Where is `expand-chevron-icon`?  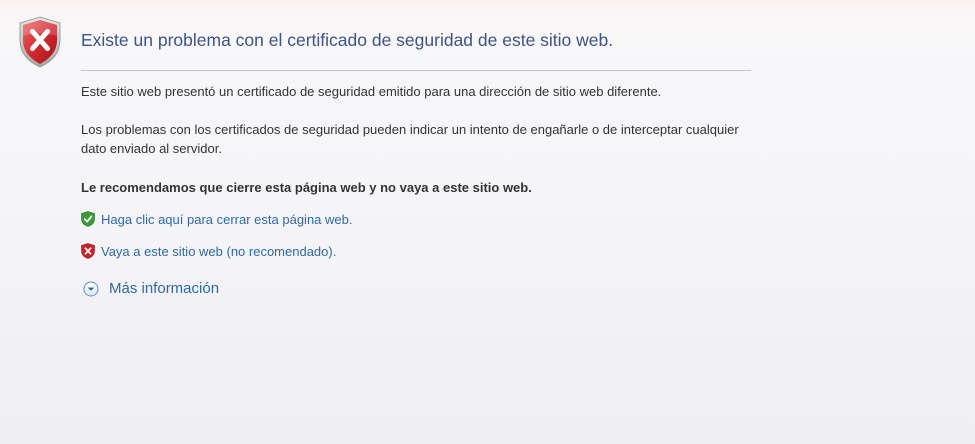
expand-chevron-icon is located at coordinates (91, 288).